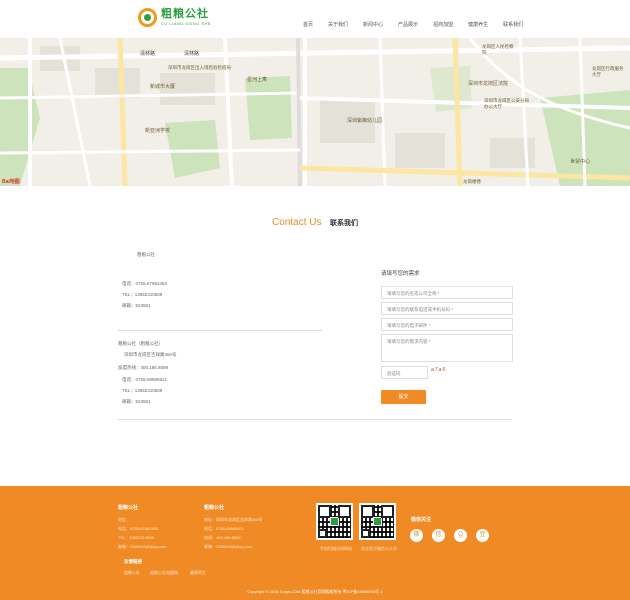 The image size is (630, 600). I want to click on qq-icon: Q, so click(460, 535).